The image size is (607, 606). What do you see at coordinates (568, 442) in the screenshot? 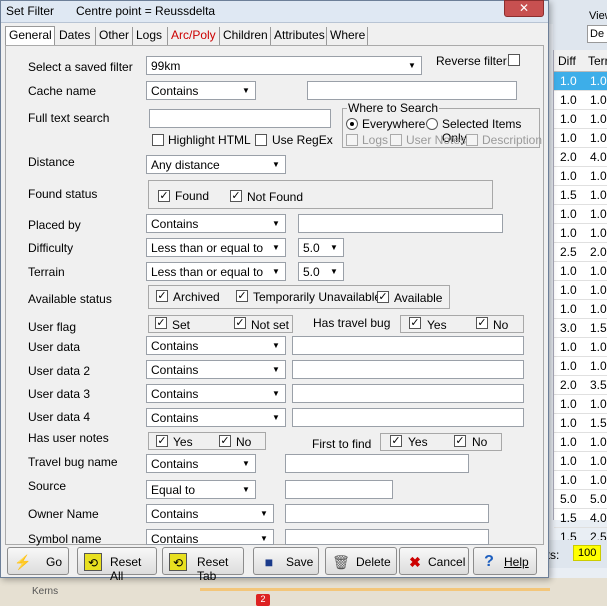
I see `diff-cell: 1.0` at bounding box center [568, 442].